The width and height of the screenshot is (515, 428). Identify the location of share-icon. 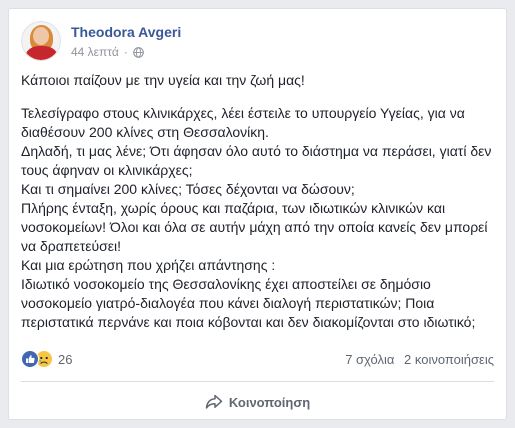
(214, 401).